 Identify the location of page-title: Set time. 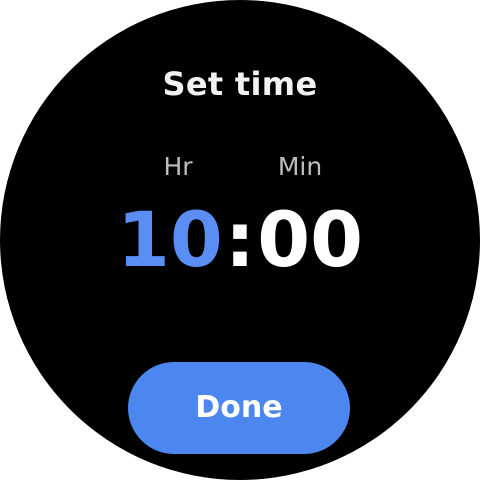
(240, 84).